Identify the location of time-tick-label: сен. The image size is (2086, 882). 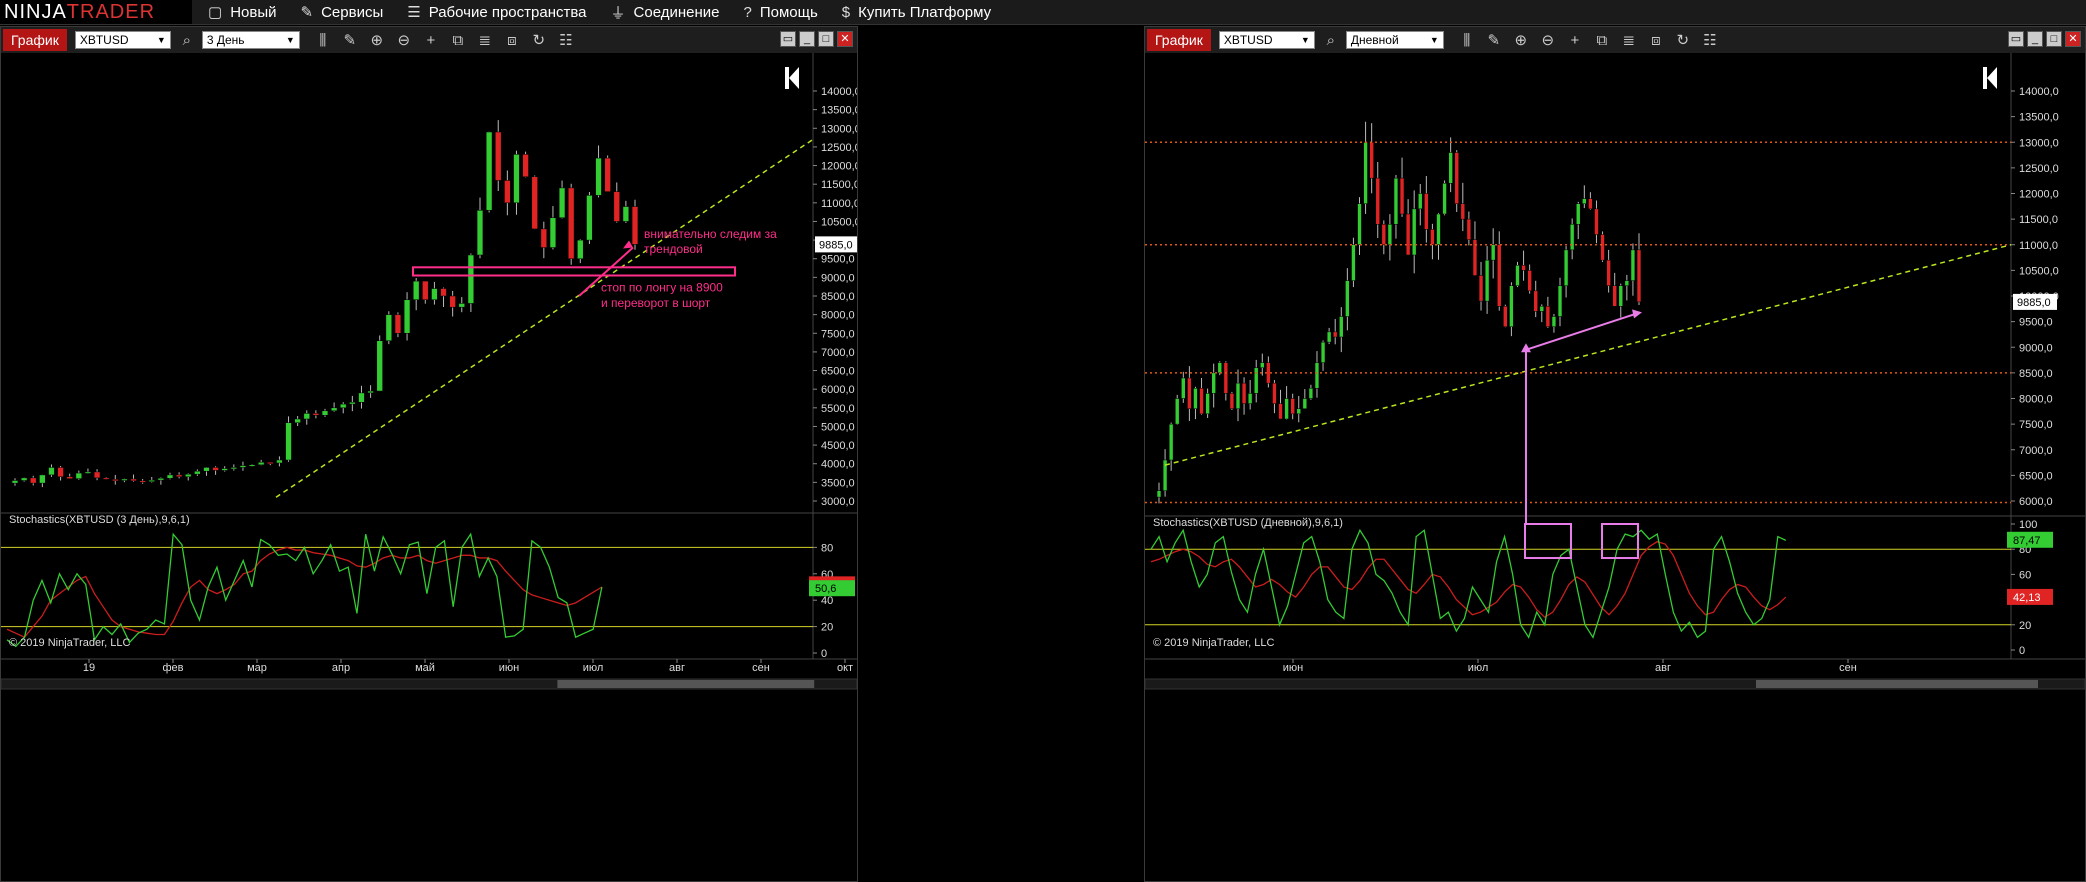
(1848, 668).